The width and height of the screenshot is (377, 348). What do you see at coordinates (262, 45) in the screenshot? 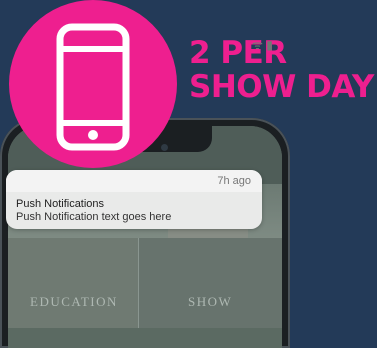
I see `status-indicators: ᯤ ▮` at bounding box center [262, 45].